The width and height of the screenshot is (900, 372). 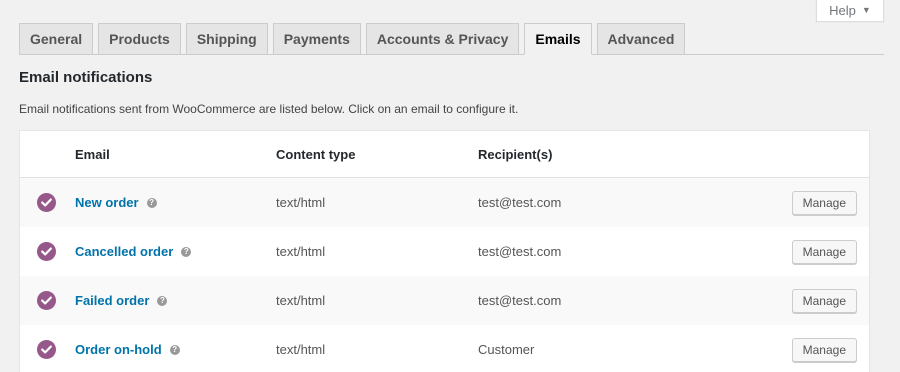 What do you see at coordinates (842, 10) in the screenshot?
I see `help-label: Help` at bounding box center [842, 10].